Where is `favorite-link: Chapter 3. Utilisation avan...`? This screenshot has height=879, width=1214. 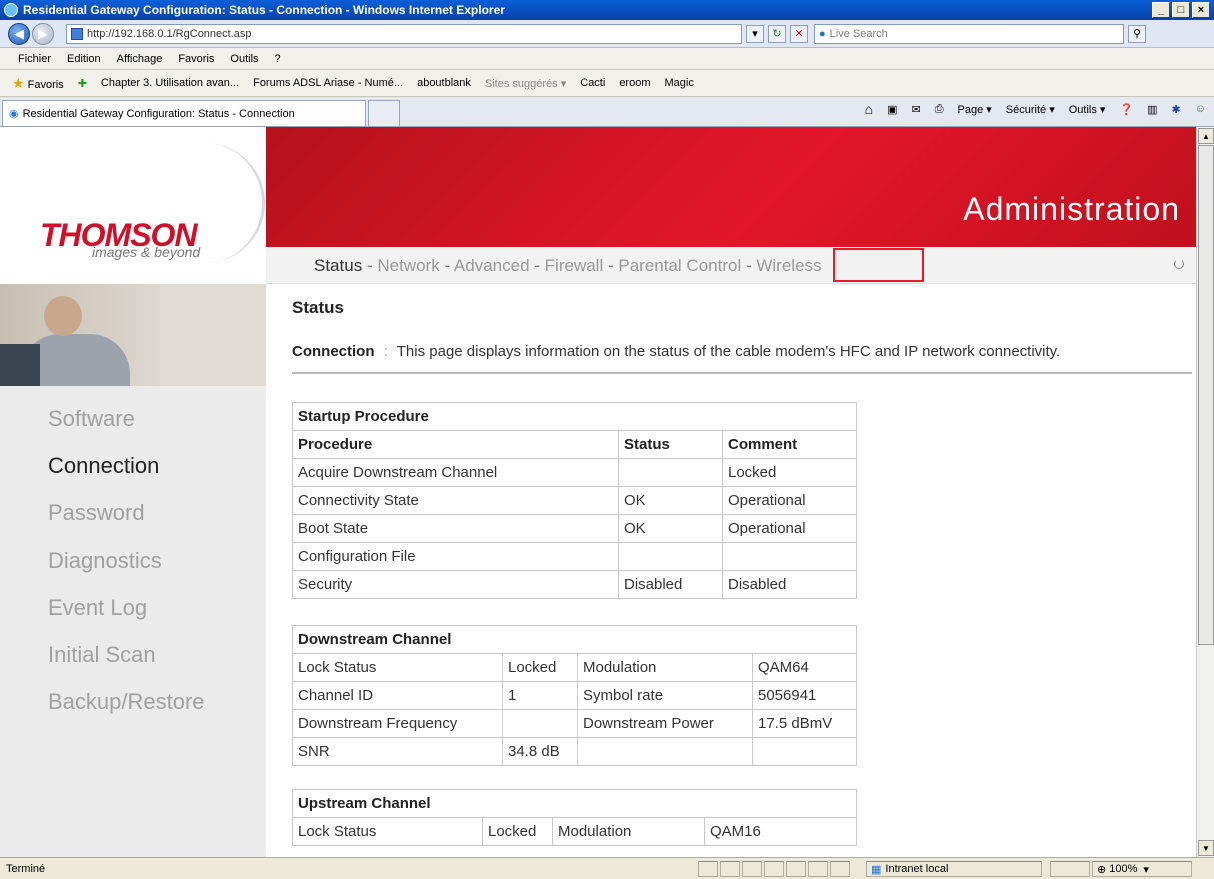
favorite-link: Chapter 3. Utilisation avan... is located at coordinates (170, 83).